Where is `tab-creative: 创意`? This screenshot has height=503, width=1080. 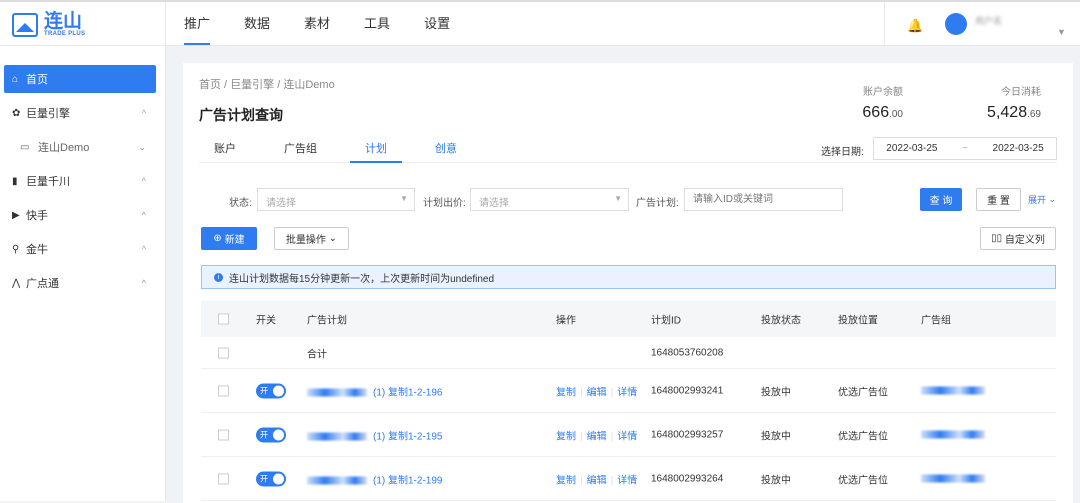
tab-creative: 创意 is located at coordinates (446, 149).